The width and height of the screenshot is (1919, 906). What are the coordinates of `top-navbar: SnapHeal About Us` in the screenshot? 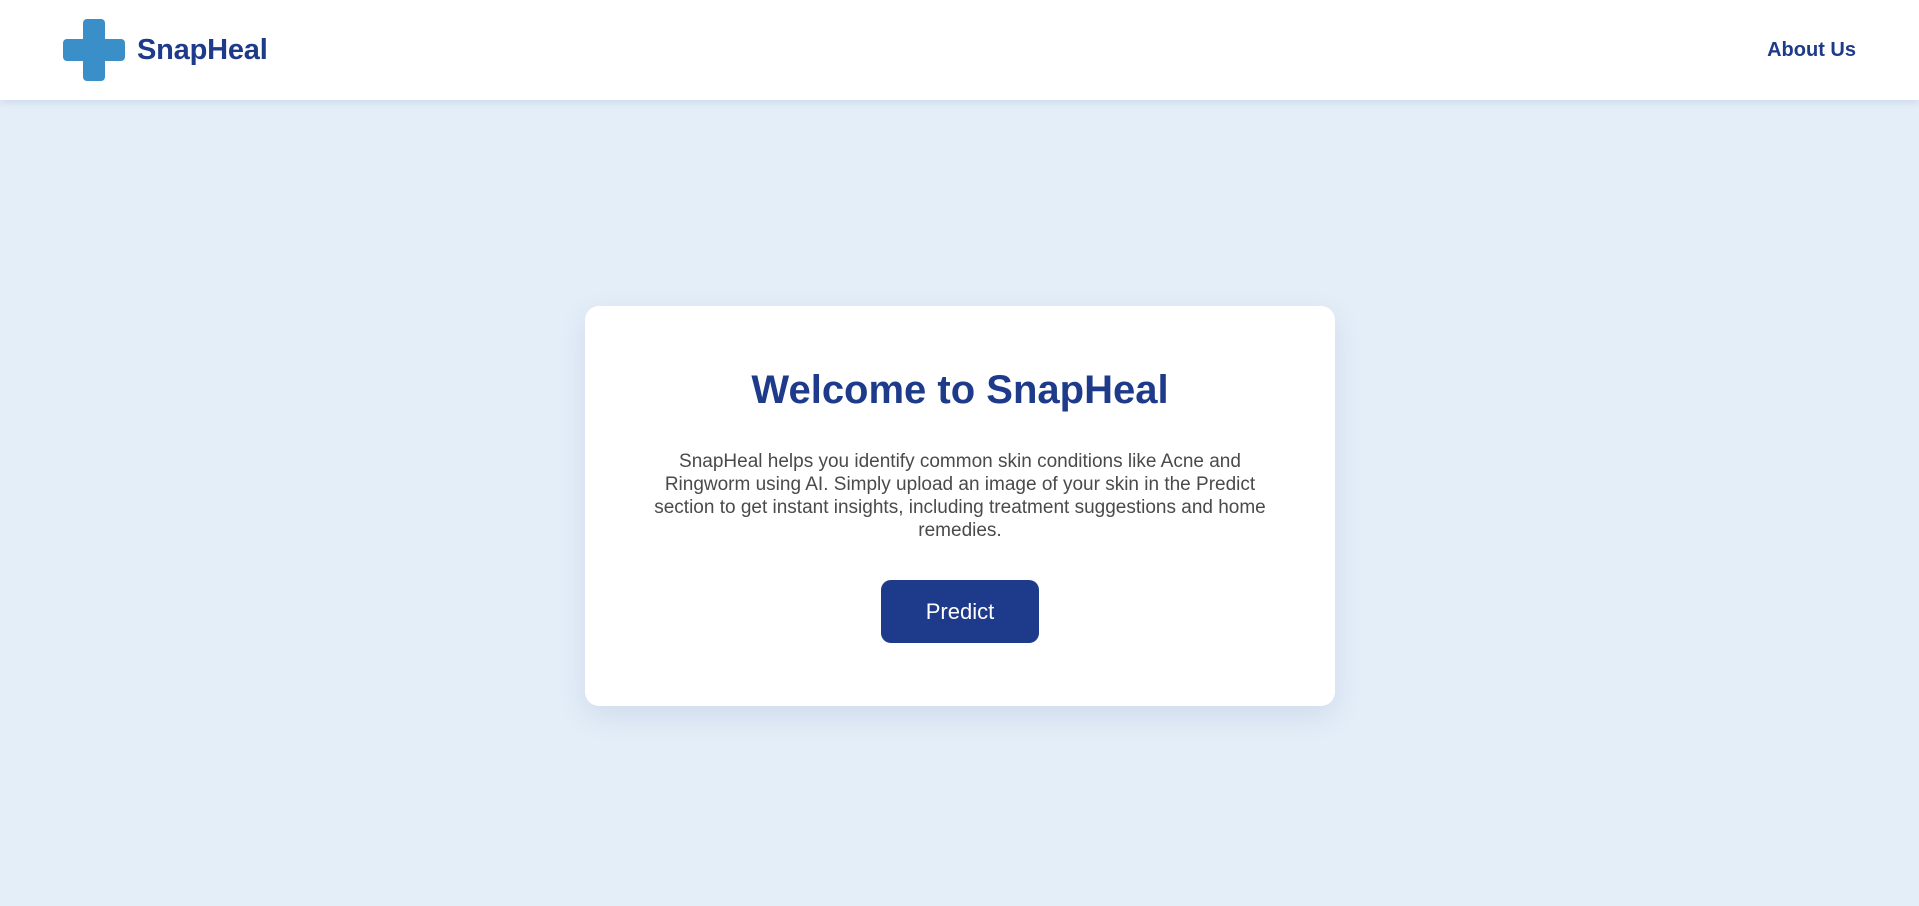 It's located at (959, 50).